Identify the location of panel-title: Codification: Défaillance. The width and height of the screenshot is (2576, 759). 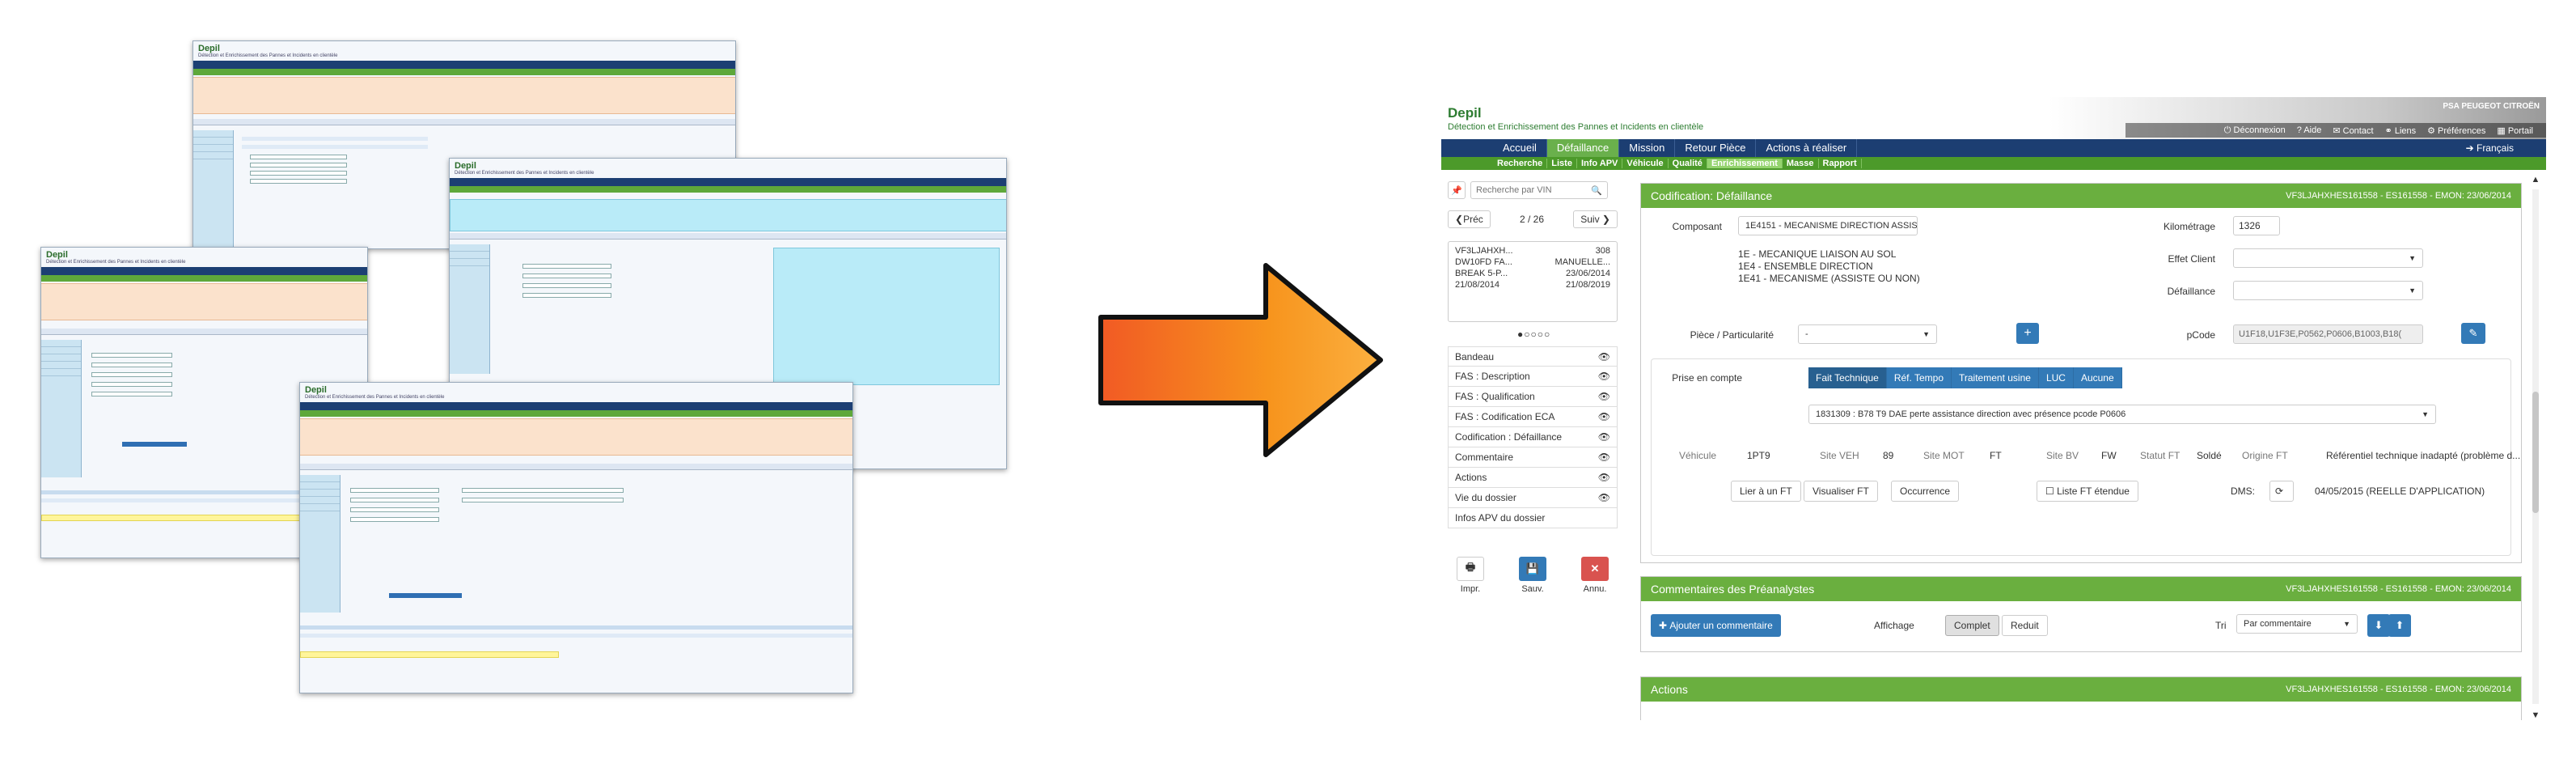
(1712, 195).